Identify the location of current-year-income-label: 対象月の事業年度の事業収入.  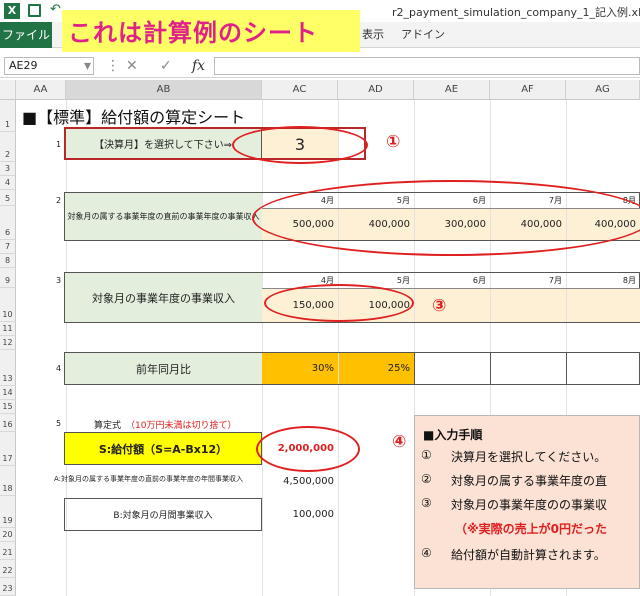
(163, 297).